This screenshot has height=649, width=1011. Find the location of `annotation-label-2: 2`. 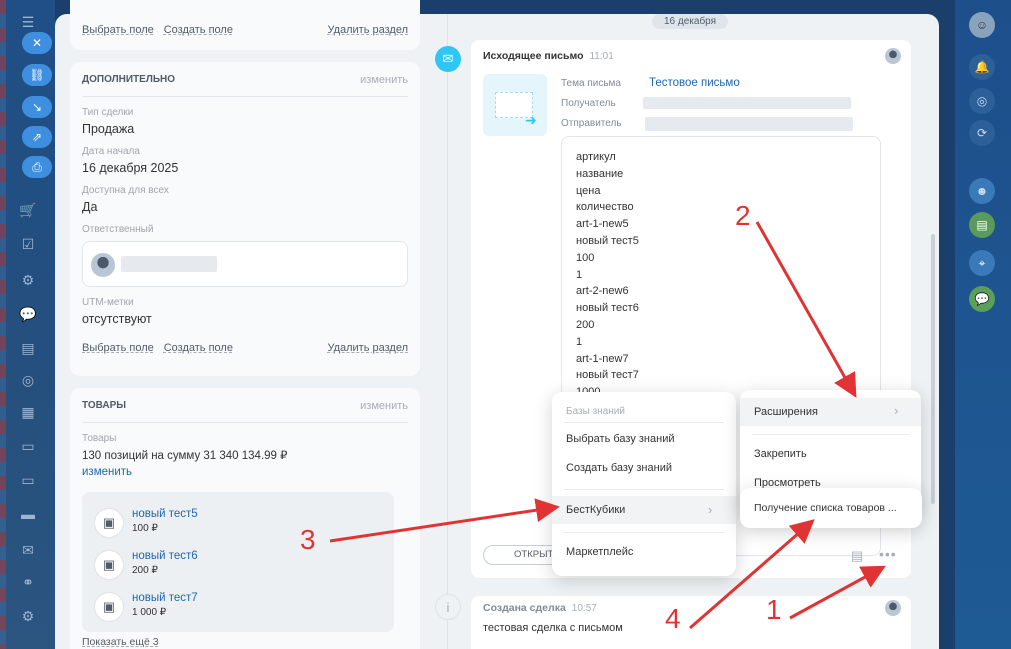

annotation-label-2: 2 is located at coordinates (743, 215).